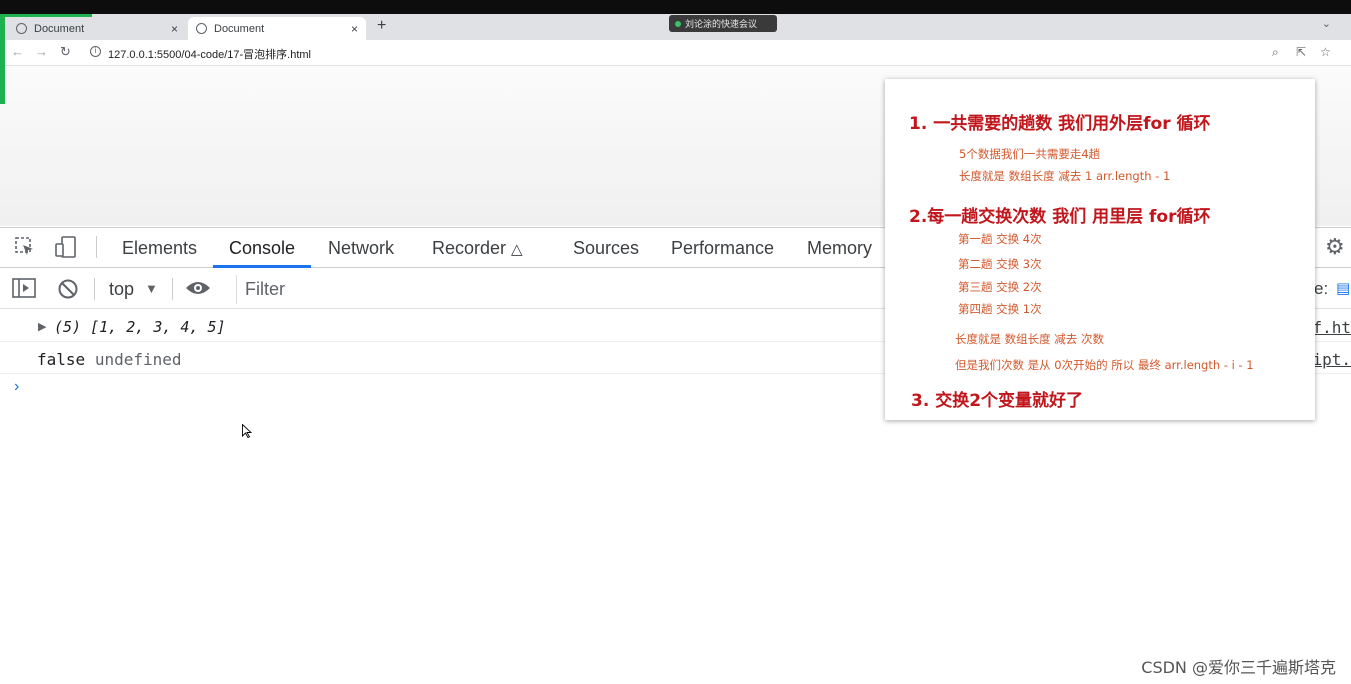  Describe the element at coordinates (469, 248) in the screenshot. I see `tab-recorder-label: Recorder` at that location.